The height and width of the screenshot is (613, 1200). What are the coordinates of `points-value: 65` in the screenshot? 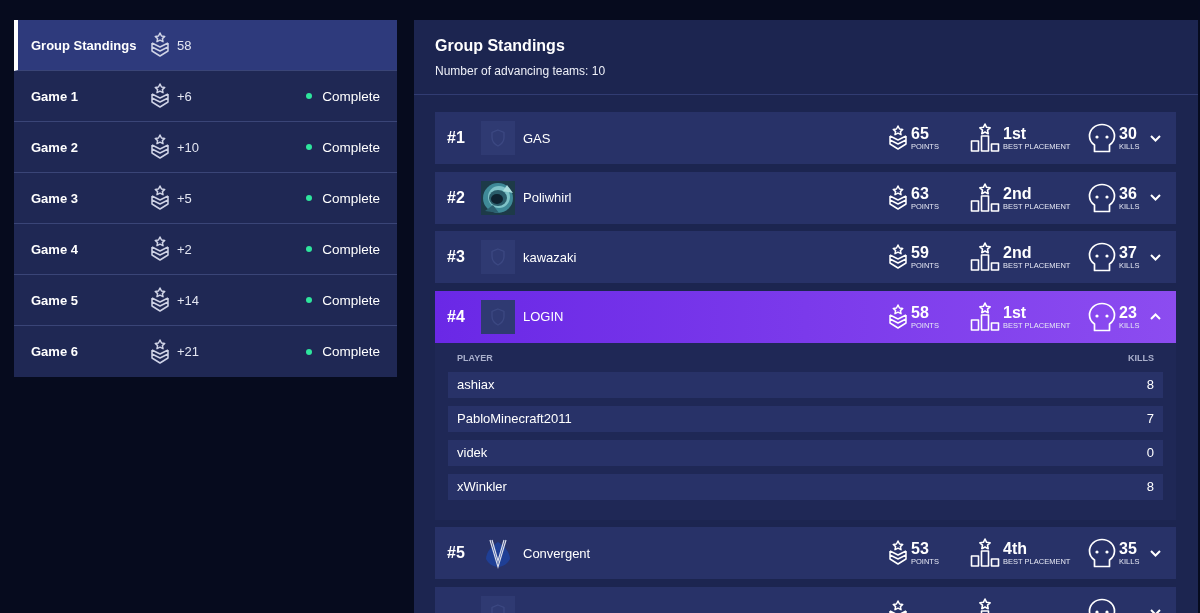 It's located at (920, 133).